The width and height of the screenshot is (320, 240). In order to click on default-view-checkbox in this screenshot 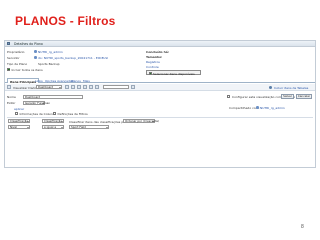, I will do `click(228, 96)`.